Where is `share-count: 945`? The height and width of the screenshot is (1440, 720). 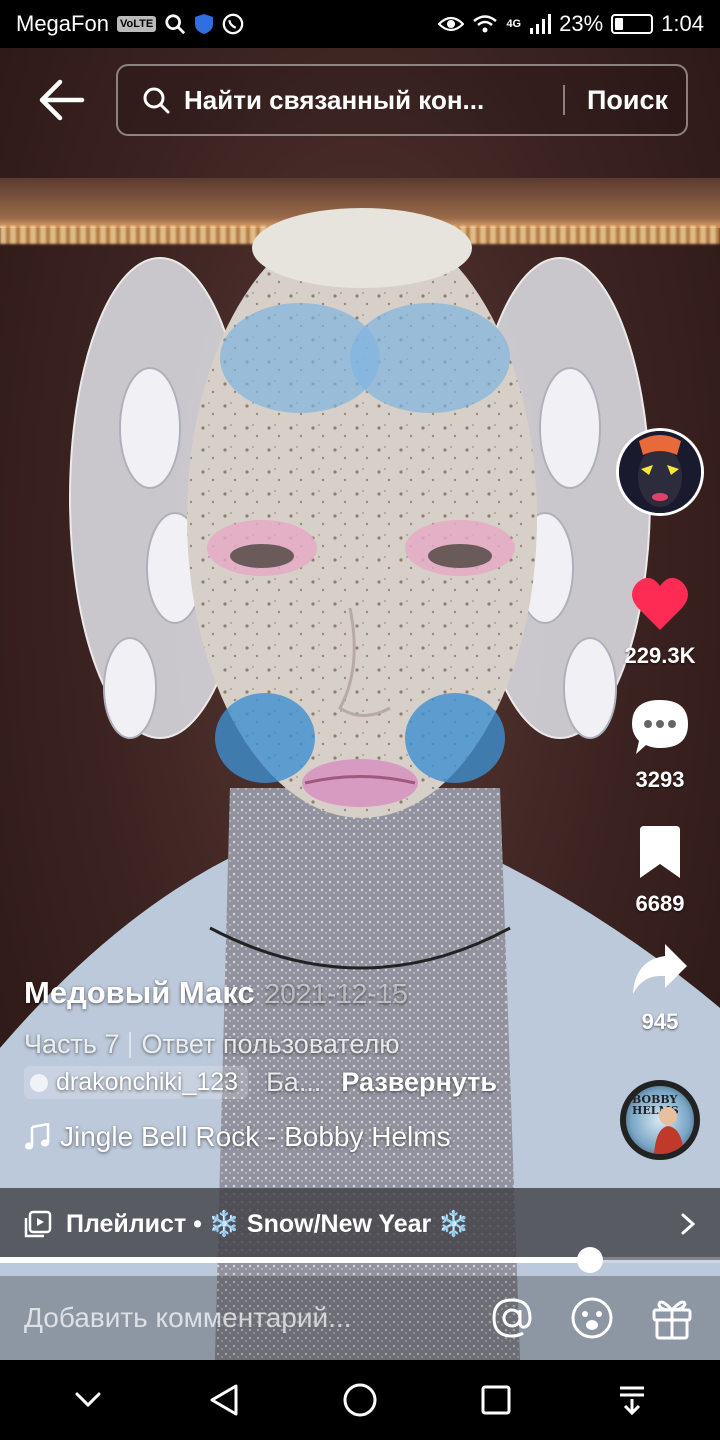 share-count: 945 is located at coordinates (660, 1021).